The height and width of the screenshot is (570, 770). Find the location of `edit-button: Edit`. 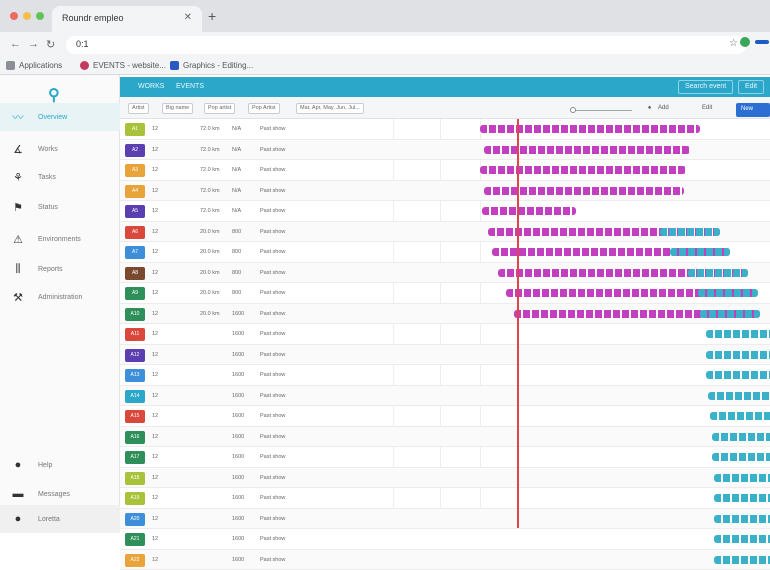

edit-button: Edit is located at coordinates (751, 87).